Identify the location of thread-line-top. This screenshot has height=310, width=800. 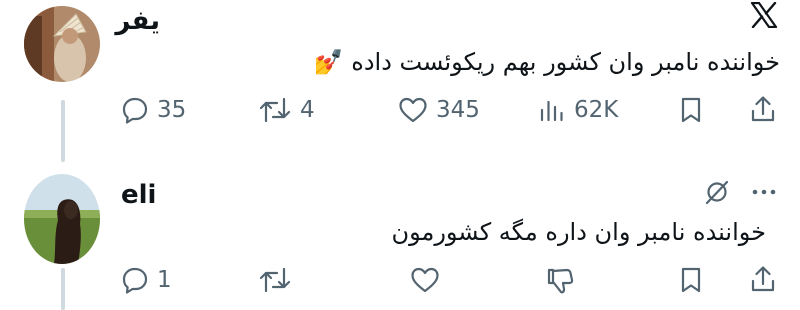
(63, 131).